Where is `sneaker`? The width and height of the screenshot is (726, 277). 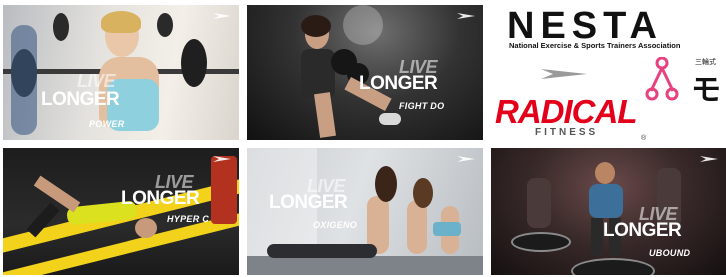
sneaker is located at coordinates (390, 119).